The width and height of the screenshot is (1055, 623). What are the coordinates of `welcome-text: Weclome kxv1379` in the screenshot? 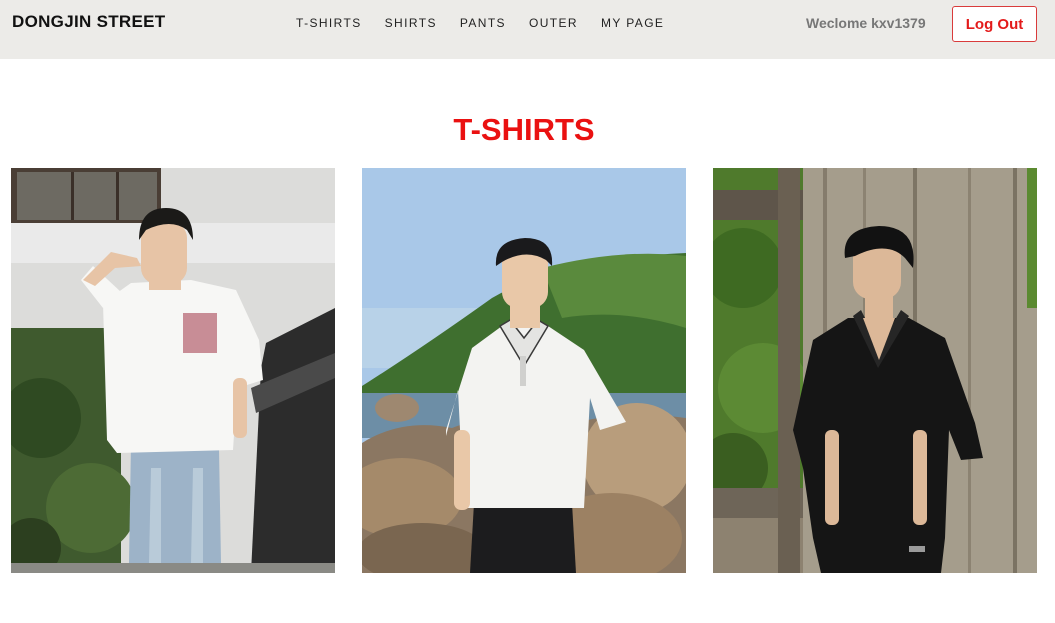 It's located at (866, 23).